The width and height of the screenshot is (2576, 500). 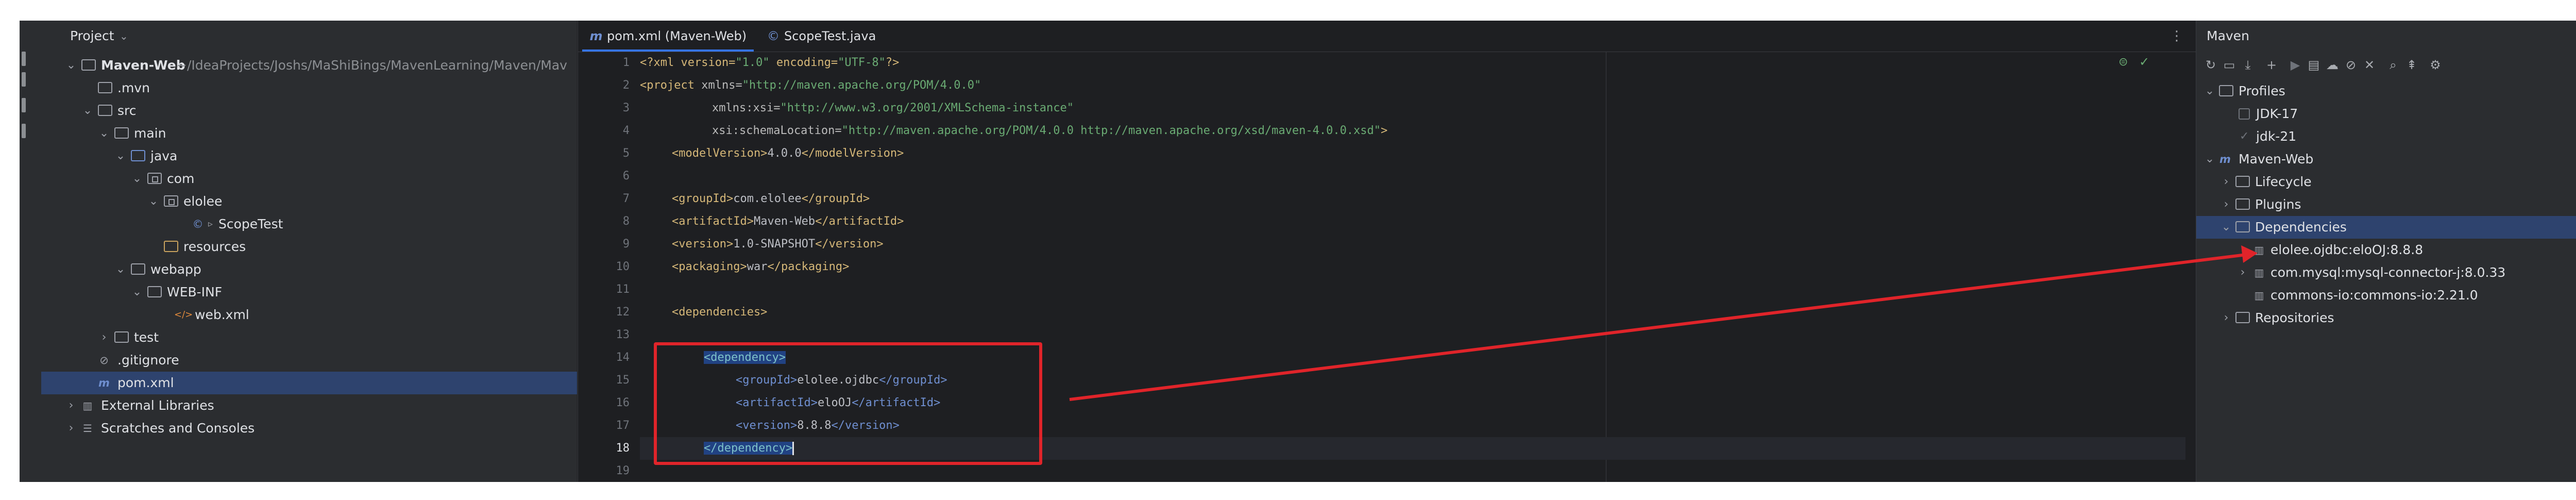 What do you see at coordinates (1658, 327) in the screenshot?
I see `annotation-arrow-line` at bounding box center [1658, 327].